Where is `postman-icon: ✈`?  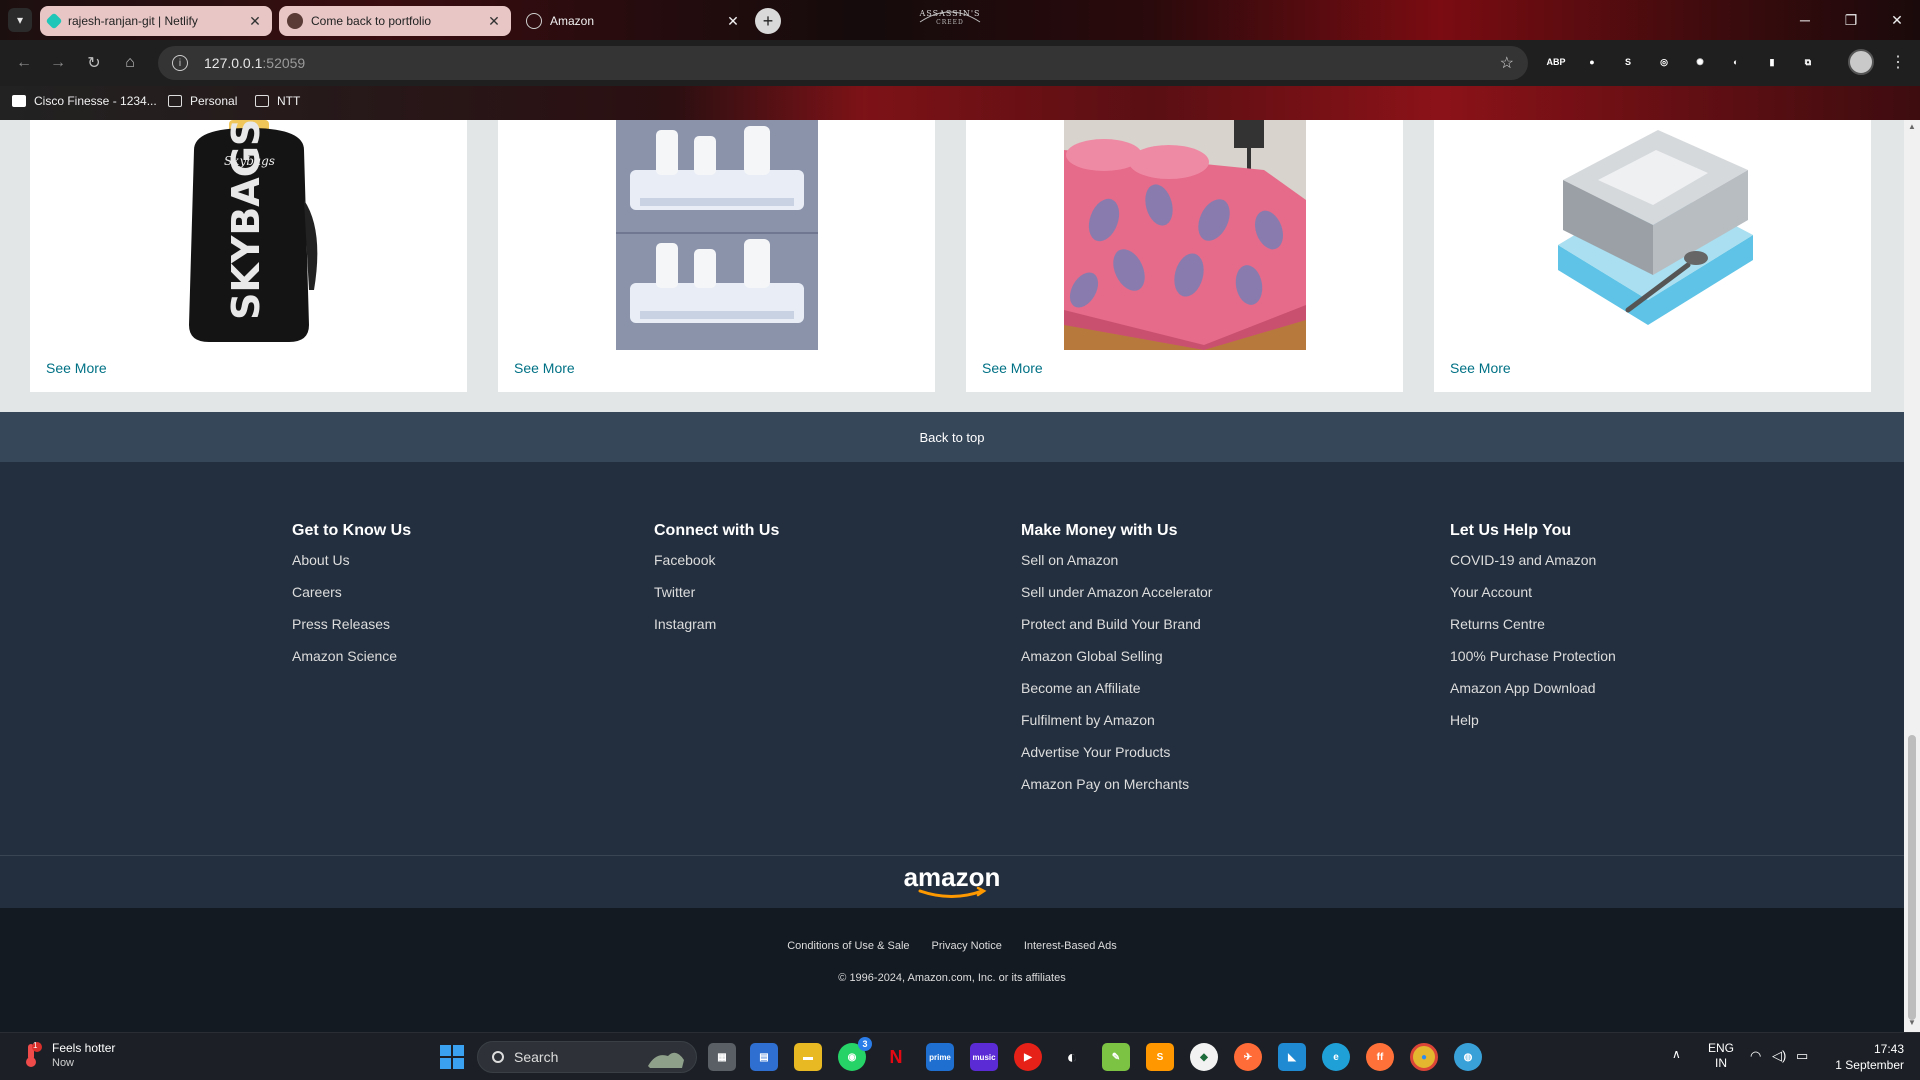 postman-icon: ✈ is located at coordinates (1248, 1057).